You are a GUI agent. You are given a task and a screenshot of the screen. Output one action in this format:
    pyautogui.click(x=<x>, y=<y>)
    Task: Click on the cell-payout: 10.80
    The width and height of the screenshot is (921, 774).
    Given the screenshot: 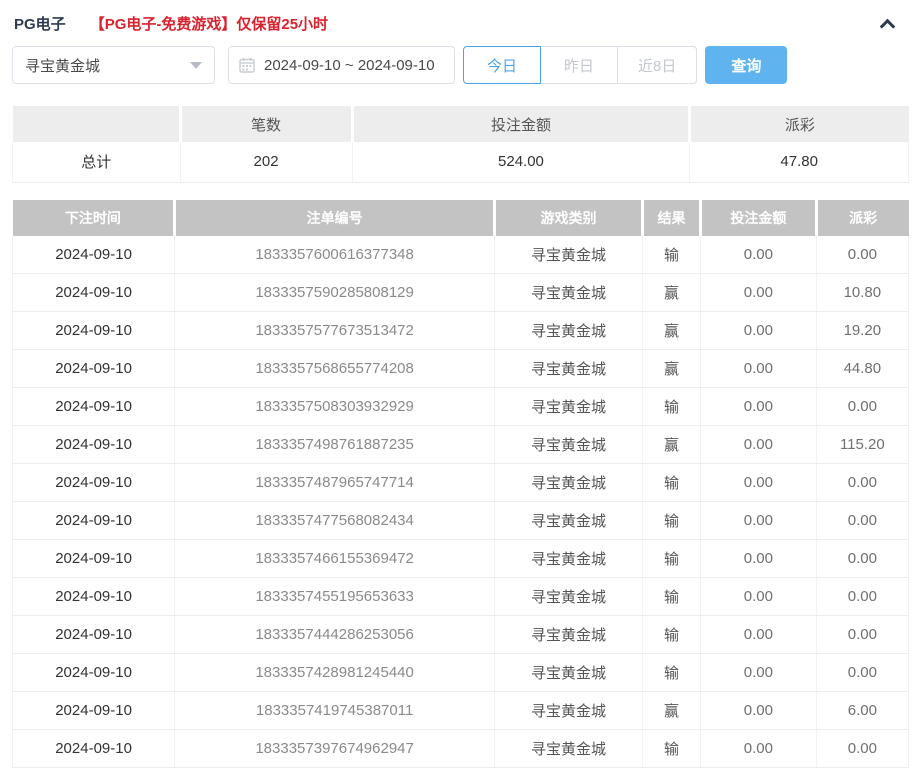 What is the action you would take?
    pyautogui.click(x=862, y=292)
    